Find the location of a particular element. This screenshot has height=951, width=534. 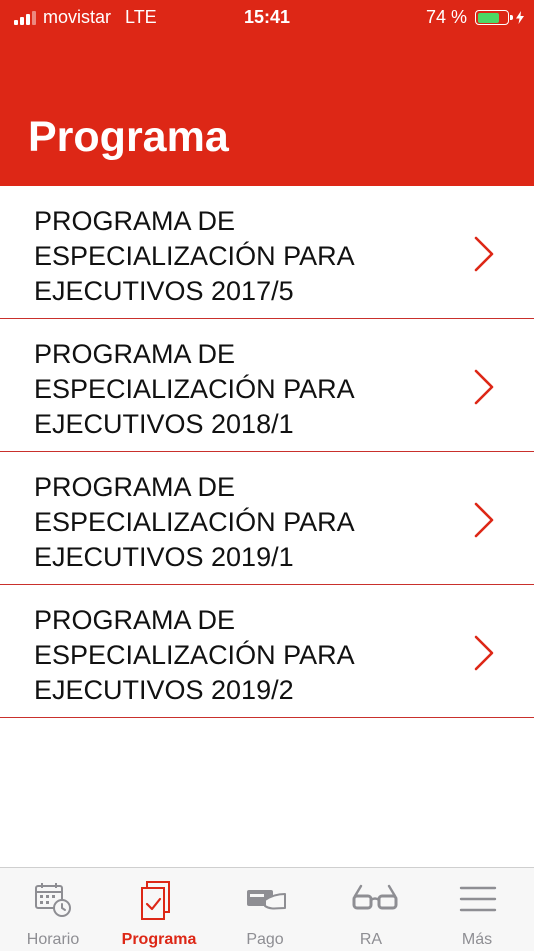

tab-pago: Pago is located at coordinates (265, 909).